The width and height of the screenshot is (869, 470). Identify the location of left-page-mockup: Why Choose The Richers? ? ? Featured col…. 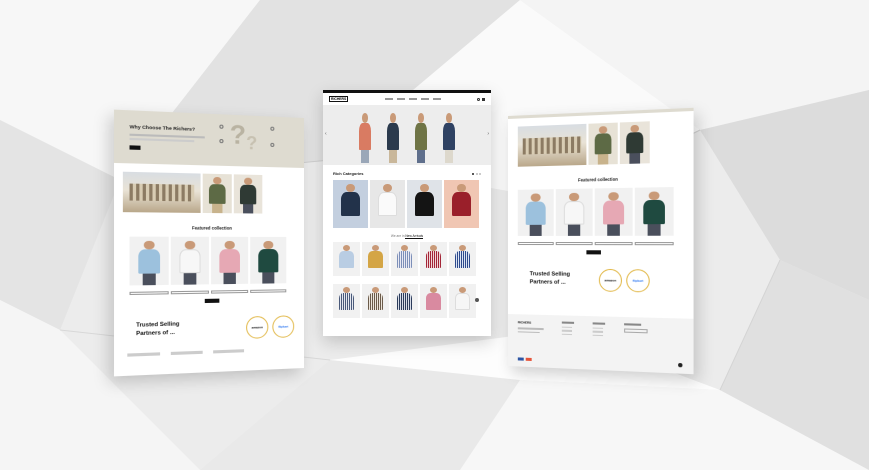
(208, 243).